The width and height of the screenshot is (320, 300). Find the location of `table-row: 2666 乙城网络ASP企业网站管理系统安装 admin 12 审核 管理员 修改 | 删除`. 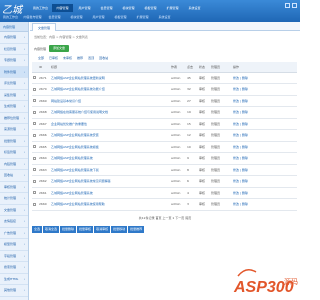

table-row: 2666 乙城网络ASP企业网站管理系统安装 admin 12 审核 管理员 修改 | 删除 is located at coordinates (164, 135).